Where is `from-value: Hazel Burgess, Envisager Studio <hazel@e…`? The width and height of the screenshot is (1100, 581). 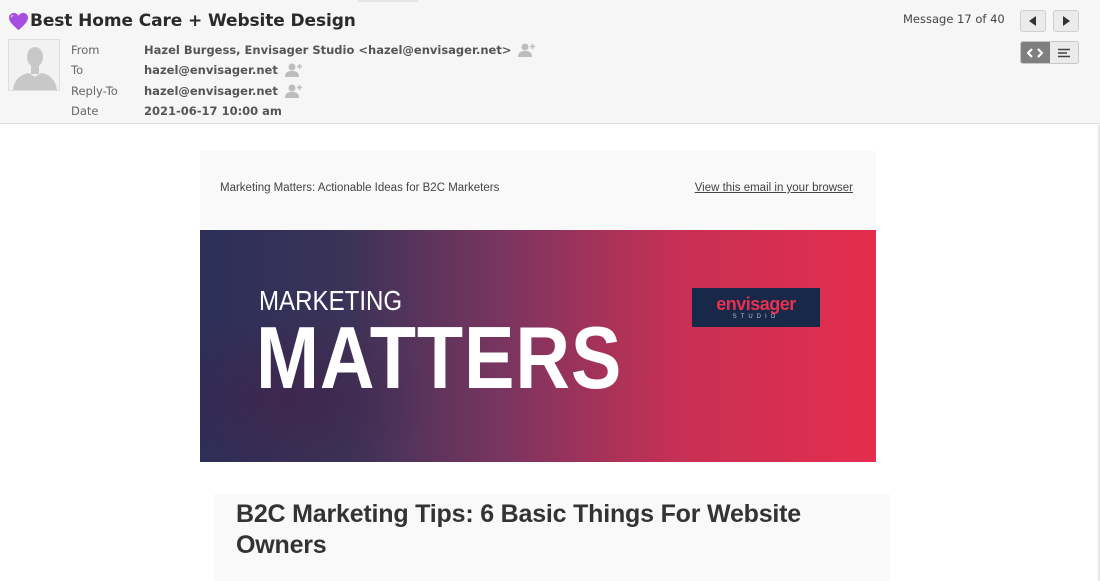
from-value: Hazel Burgess, Envisager Studio <hazel@e… is located at coordinates (327, 50).